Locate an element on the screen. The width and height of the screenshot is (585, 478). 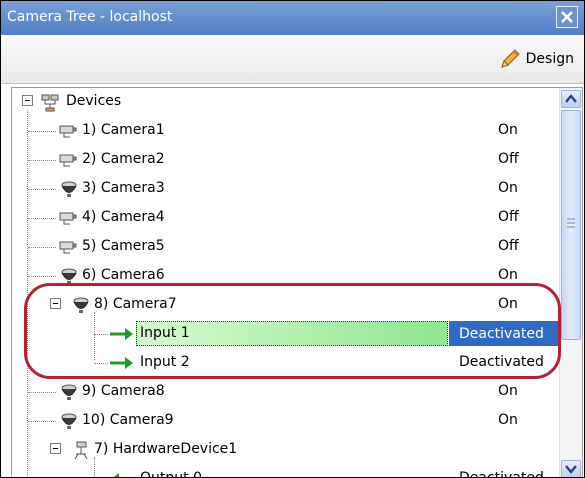
tree-row-camera: 8) Camera7 On is located at coordinates (285, 305).